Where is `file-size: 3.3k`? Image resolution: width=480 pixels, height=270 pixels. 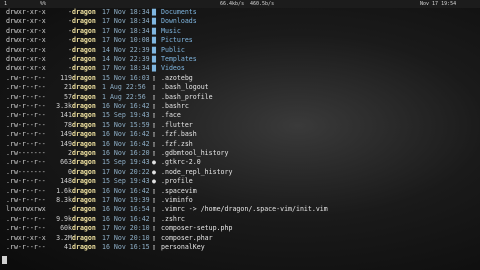
file-size: 3.3k is located at coordinates (64, 106).